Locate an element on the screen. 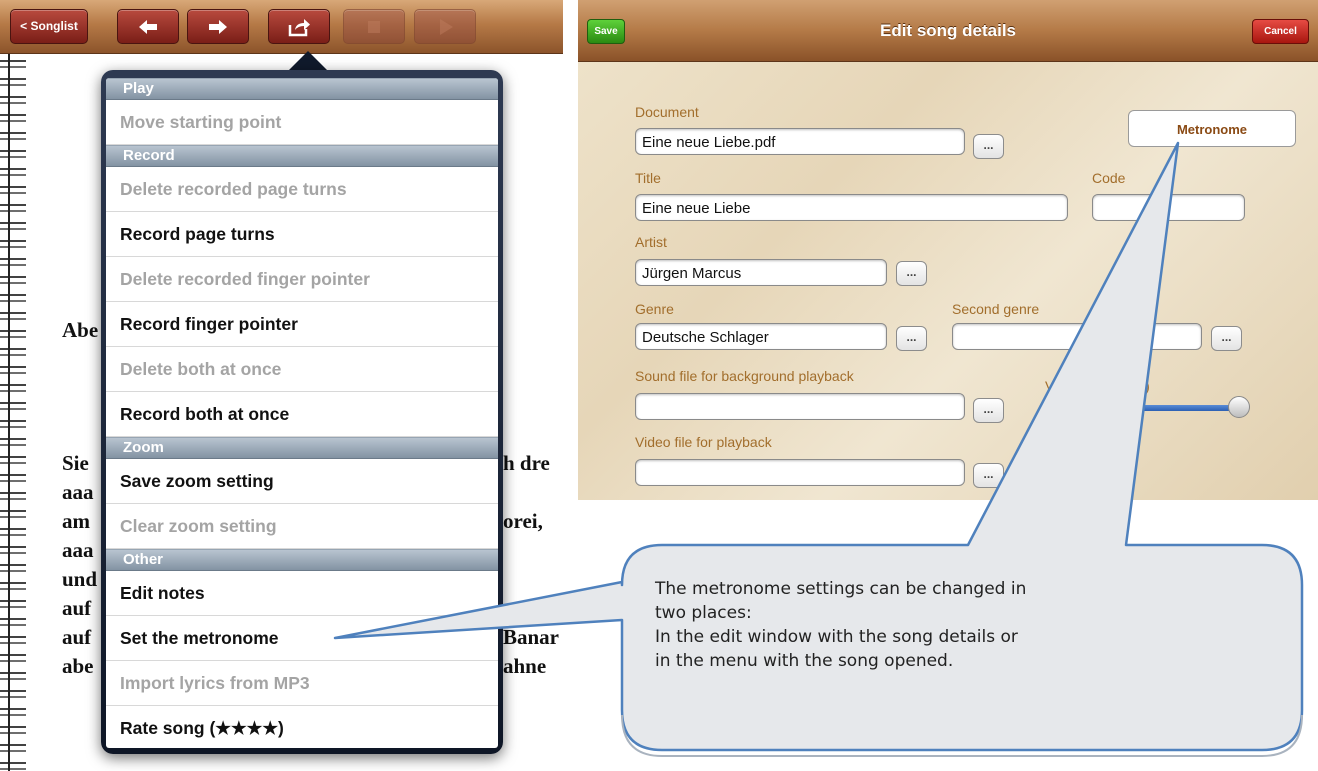  menu-section-record: Record is located at coordinates (302, 156).